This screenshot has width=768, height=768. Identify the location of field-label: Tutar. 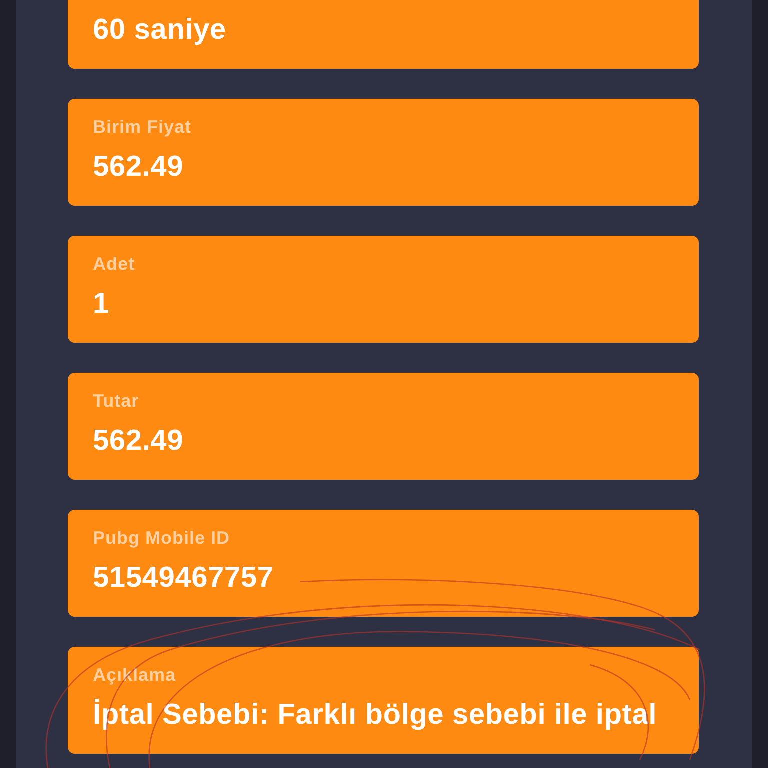
(116, 401).